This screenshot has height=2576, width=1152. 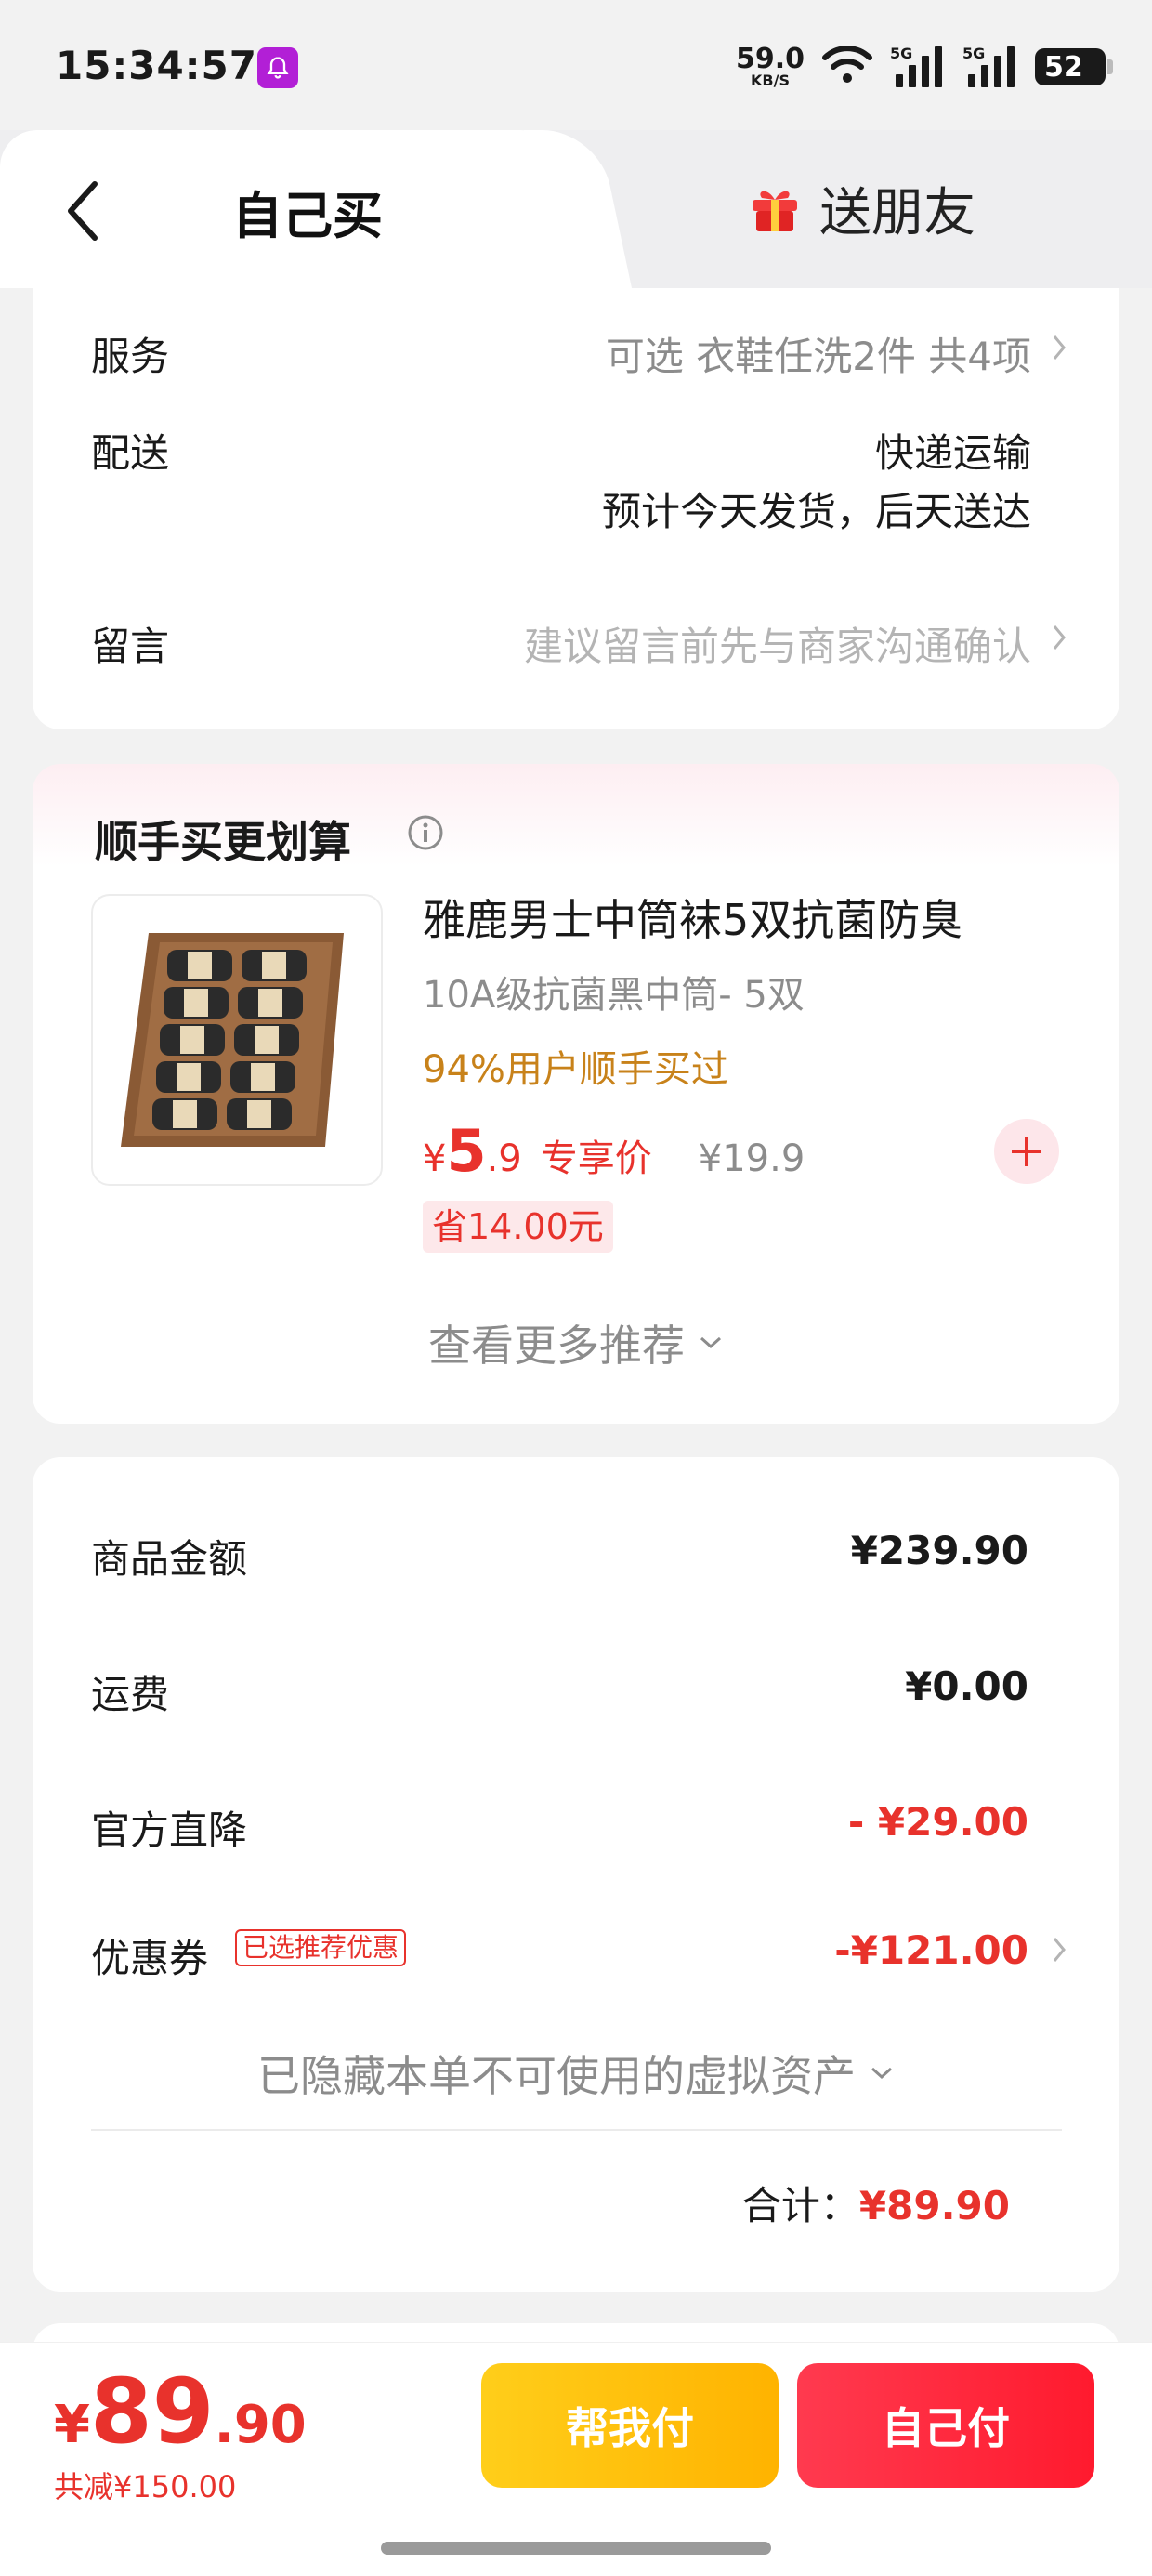 What do you see at coordinates (751, 1158) in the screenshot?
I see `original-price: ¥19.9` at bounding box center [751, 1158].